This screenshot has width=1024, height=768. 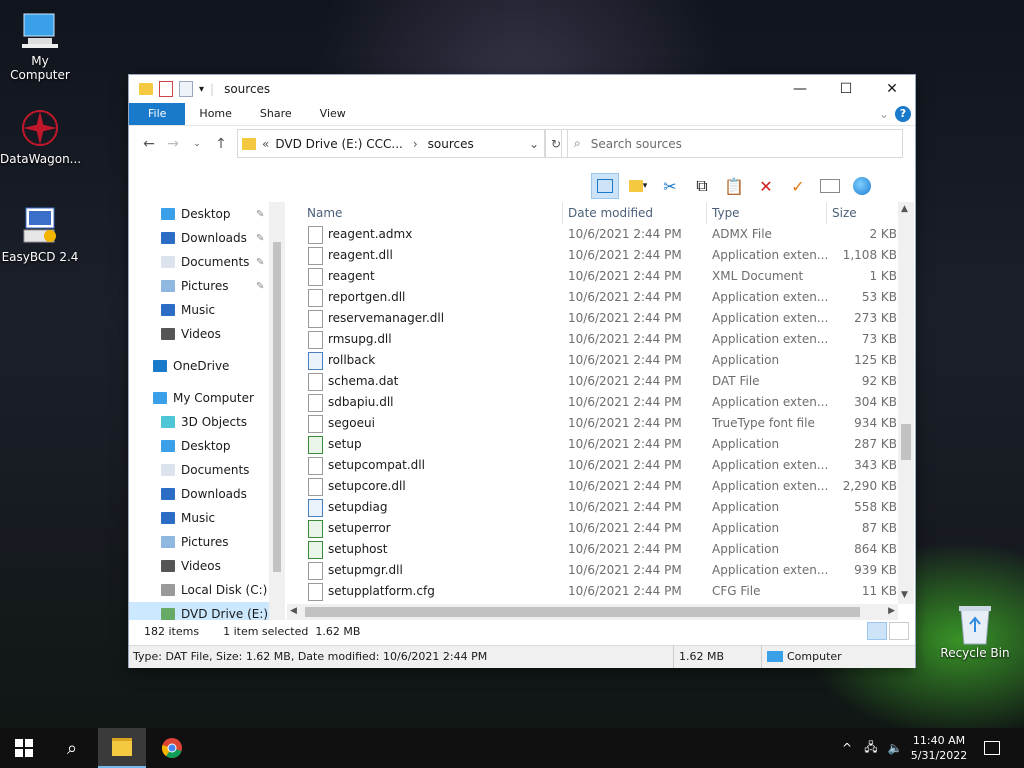 What do you see at coordinates (906, 442) in the screenshot?
I see `scroll-thumb` at bounding box center [906, 442].